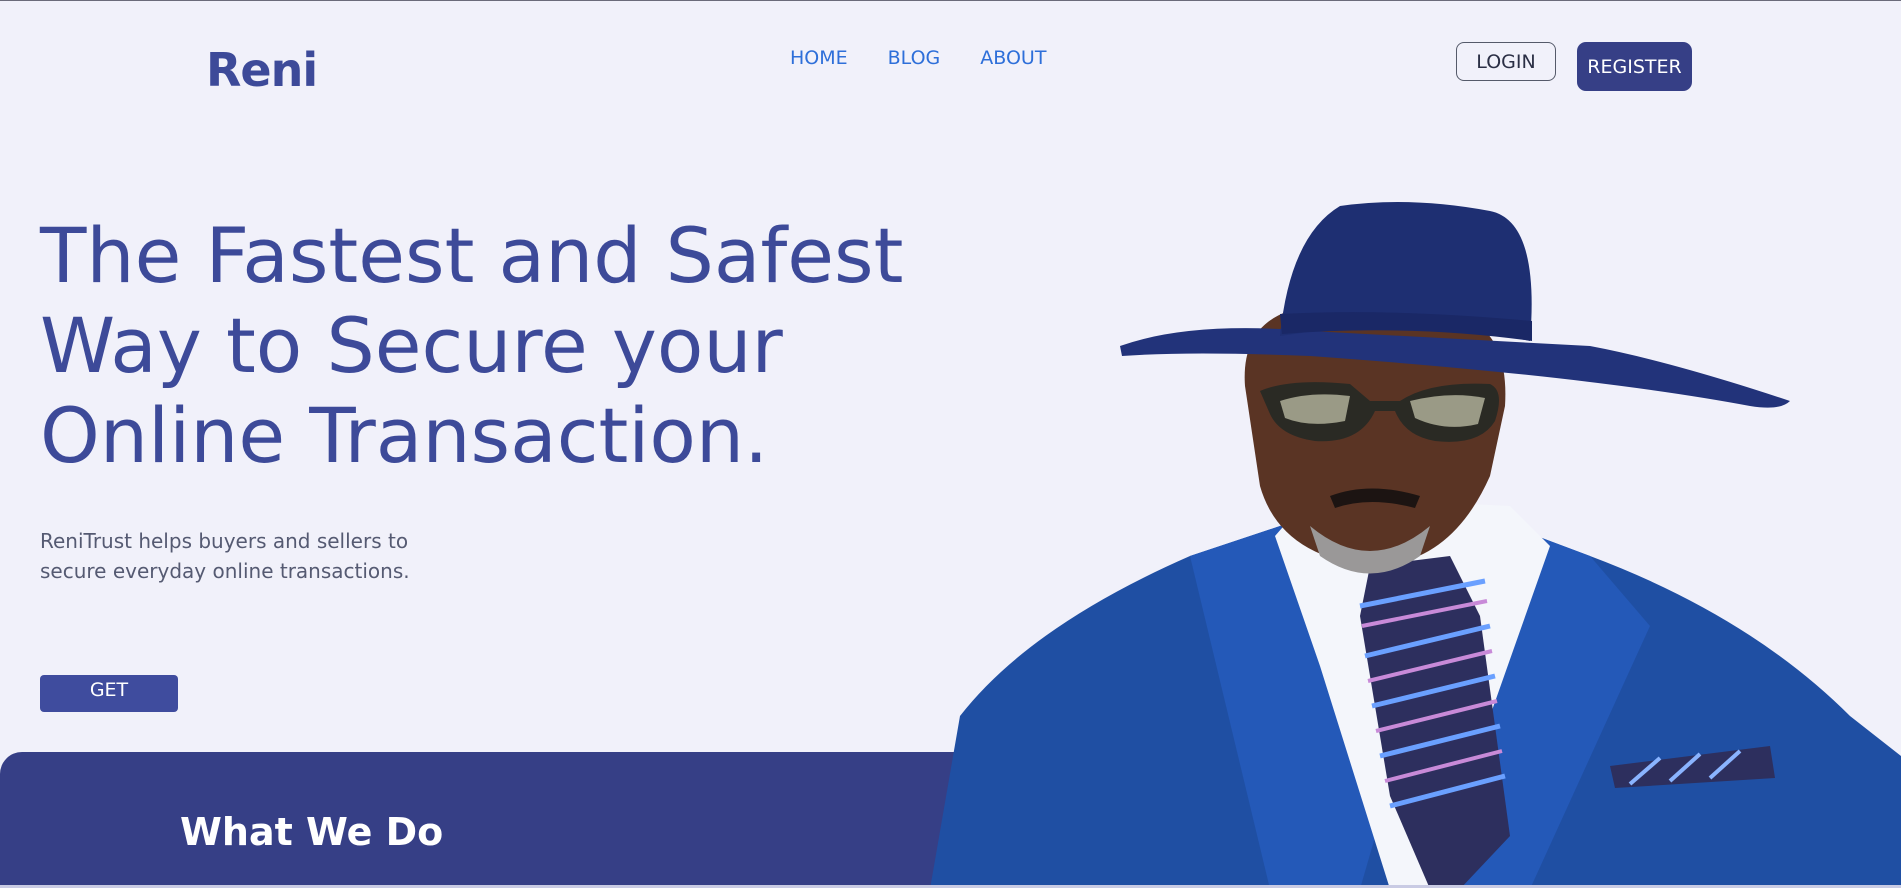  What do you see at coordinates (411, 345) in the screenshot?
I see `hero-title-line: Way to Secure your` at bounding box center [411, 345].